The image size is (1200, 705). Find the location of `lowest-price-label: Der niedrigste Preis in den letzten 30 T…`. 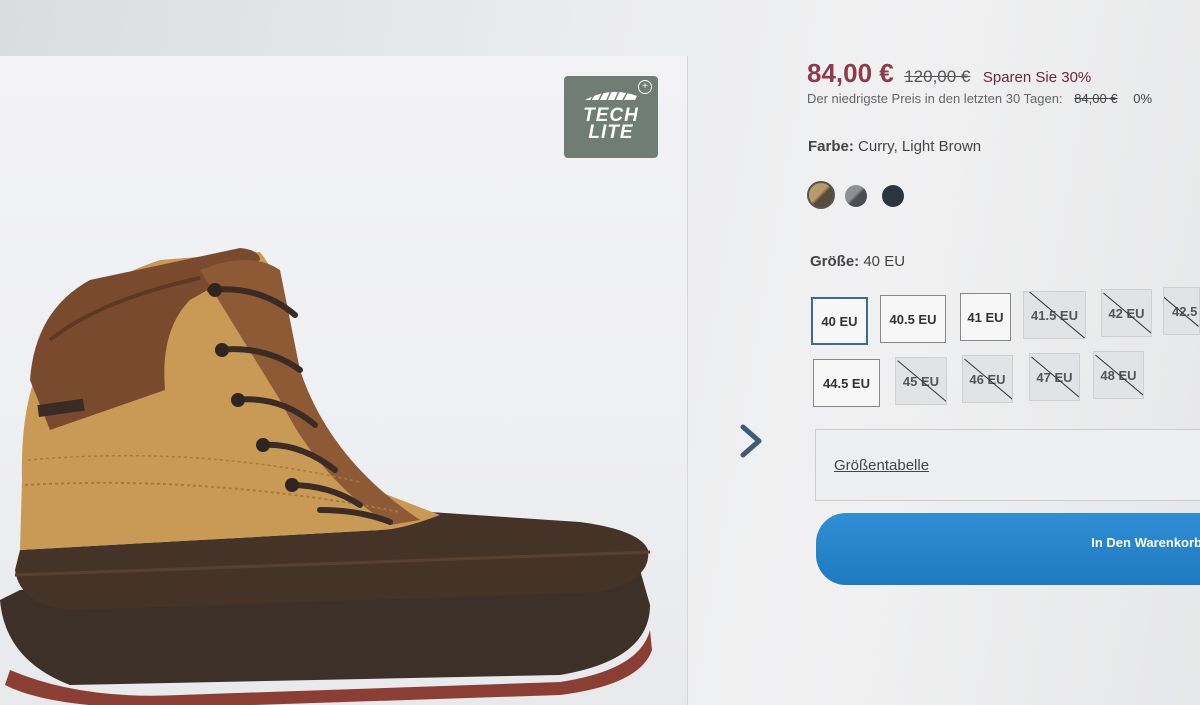

lowest-price-label: Der niedrigste Preis in den letzten 30 T… is located at coordinates (935, 98).